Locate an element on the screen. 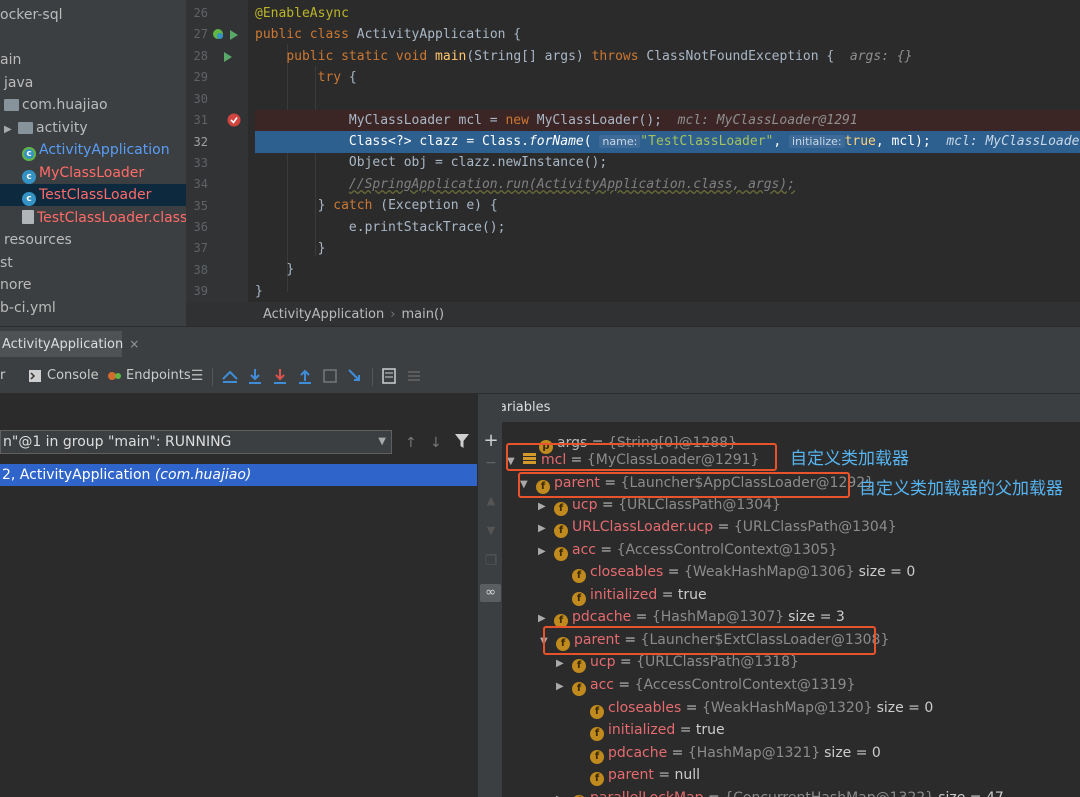  tree-item-label: nore is located at coordinates (16, 285).